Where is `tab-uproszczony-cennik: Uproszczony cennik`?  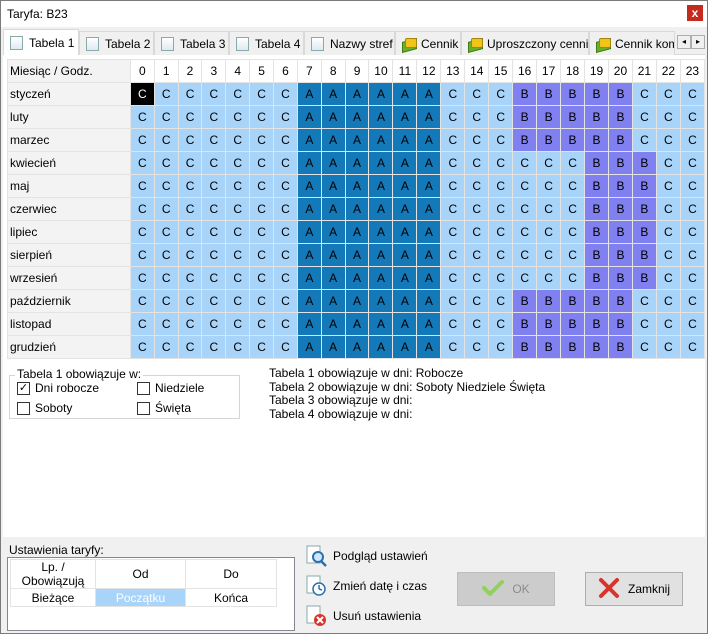 tab-uproszczony-cennik: Uproszczony cennik is located at coordinates (525, 43).